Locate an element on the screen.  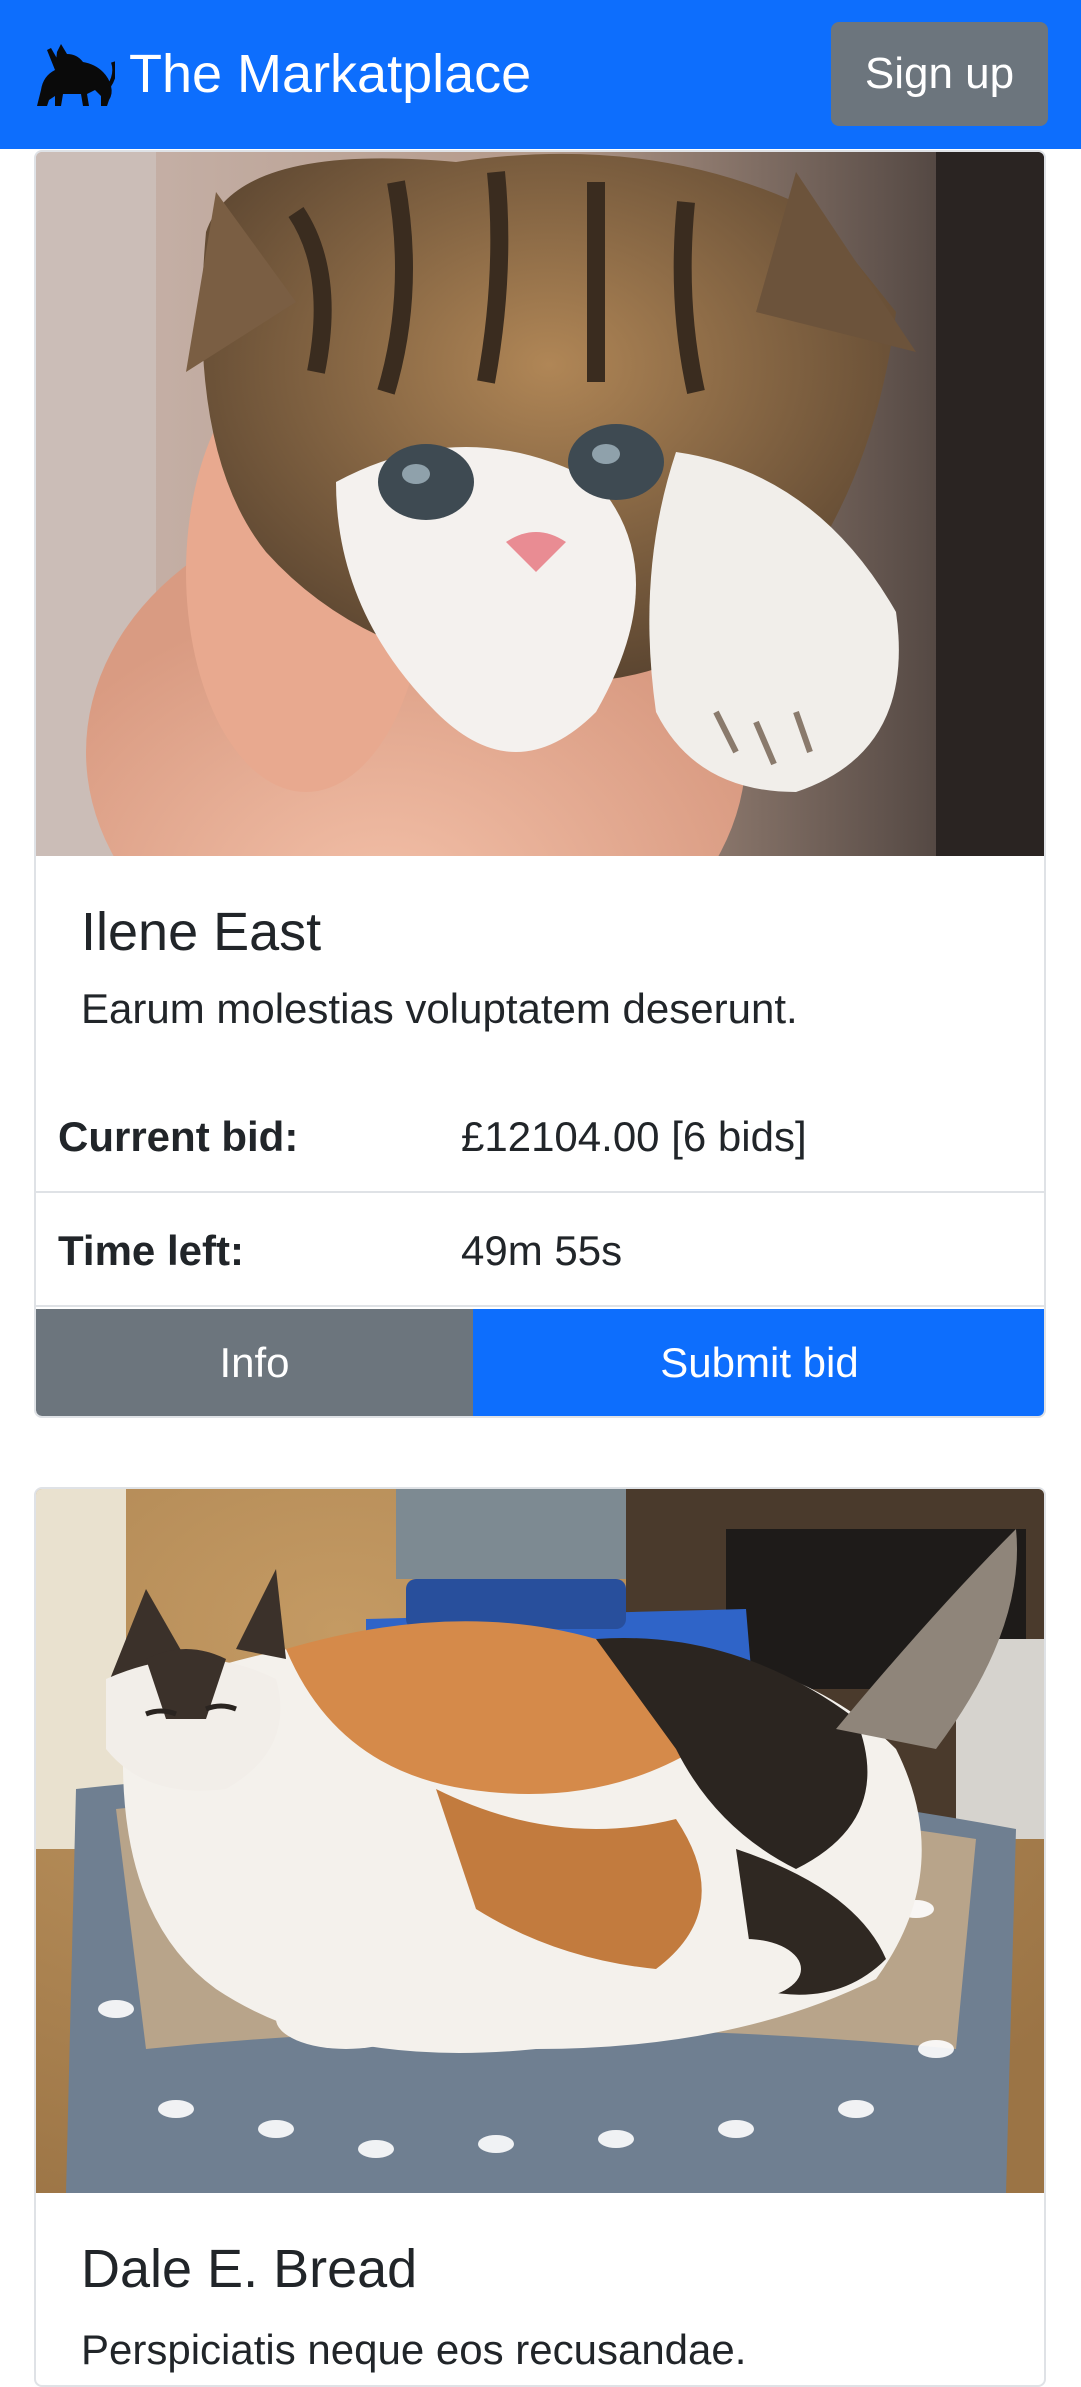
brand-title: The Markatplace is located at coordinates (330, 74).